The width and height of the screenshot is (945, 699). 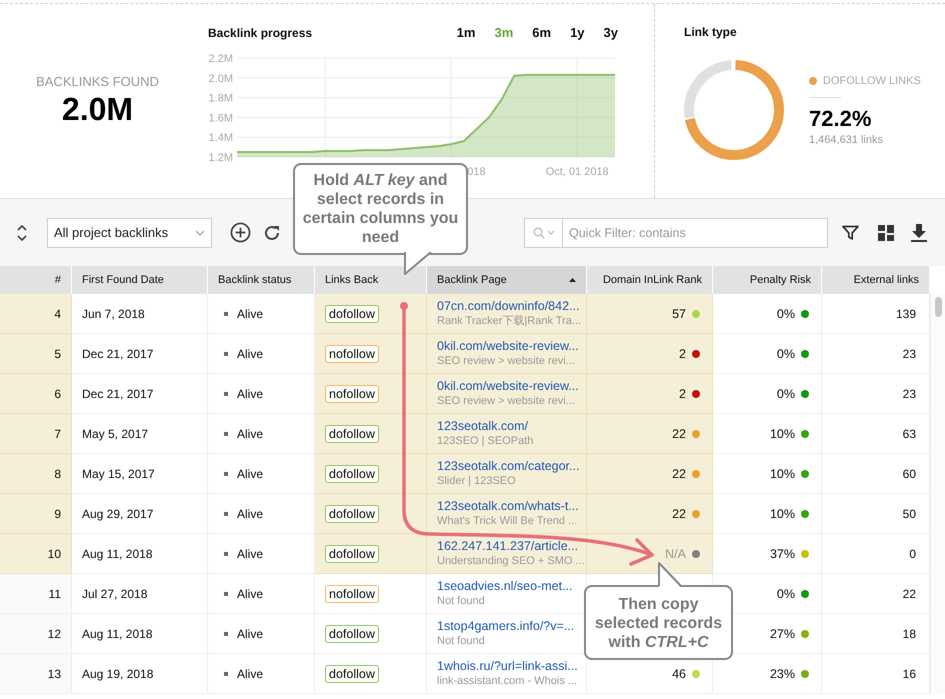 What do you see at coordinates (220, 78) in the screenshot?
I see `y-axis-label: 2.0M` at bounding box center [220, 78].